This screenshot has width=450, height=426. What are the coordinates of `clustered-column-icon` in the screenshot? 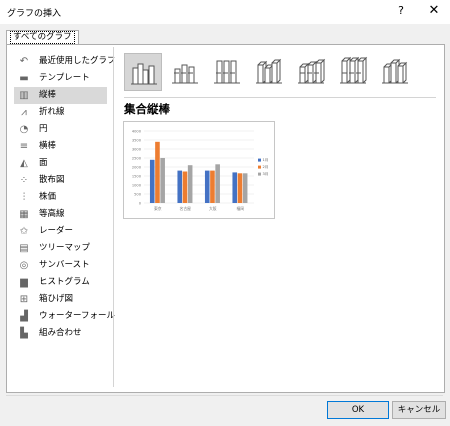 It's located at (144, 74).